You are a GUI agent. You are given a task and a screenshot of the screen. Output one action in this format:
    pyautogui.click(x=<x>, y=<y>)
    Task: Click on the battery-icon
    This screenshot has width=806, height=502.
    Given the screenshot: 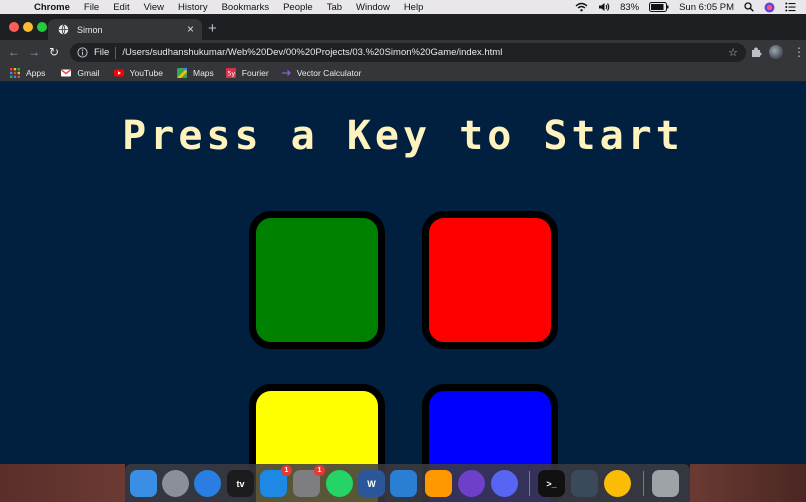 What is the action you would take?
    pyautogui.click(x=659, y=7)
    